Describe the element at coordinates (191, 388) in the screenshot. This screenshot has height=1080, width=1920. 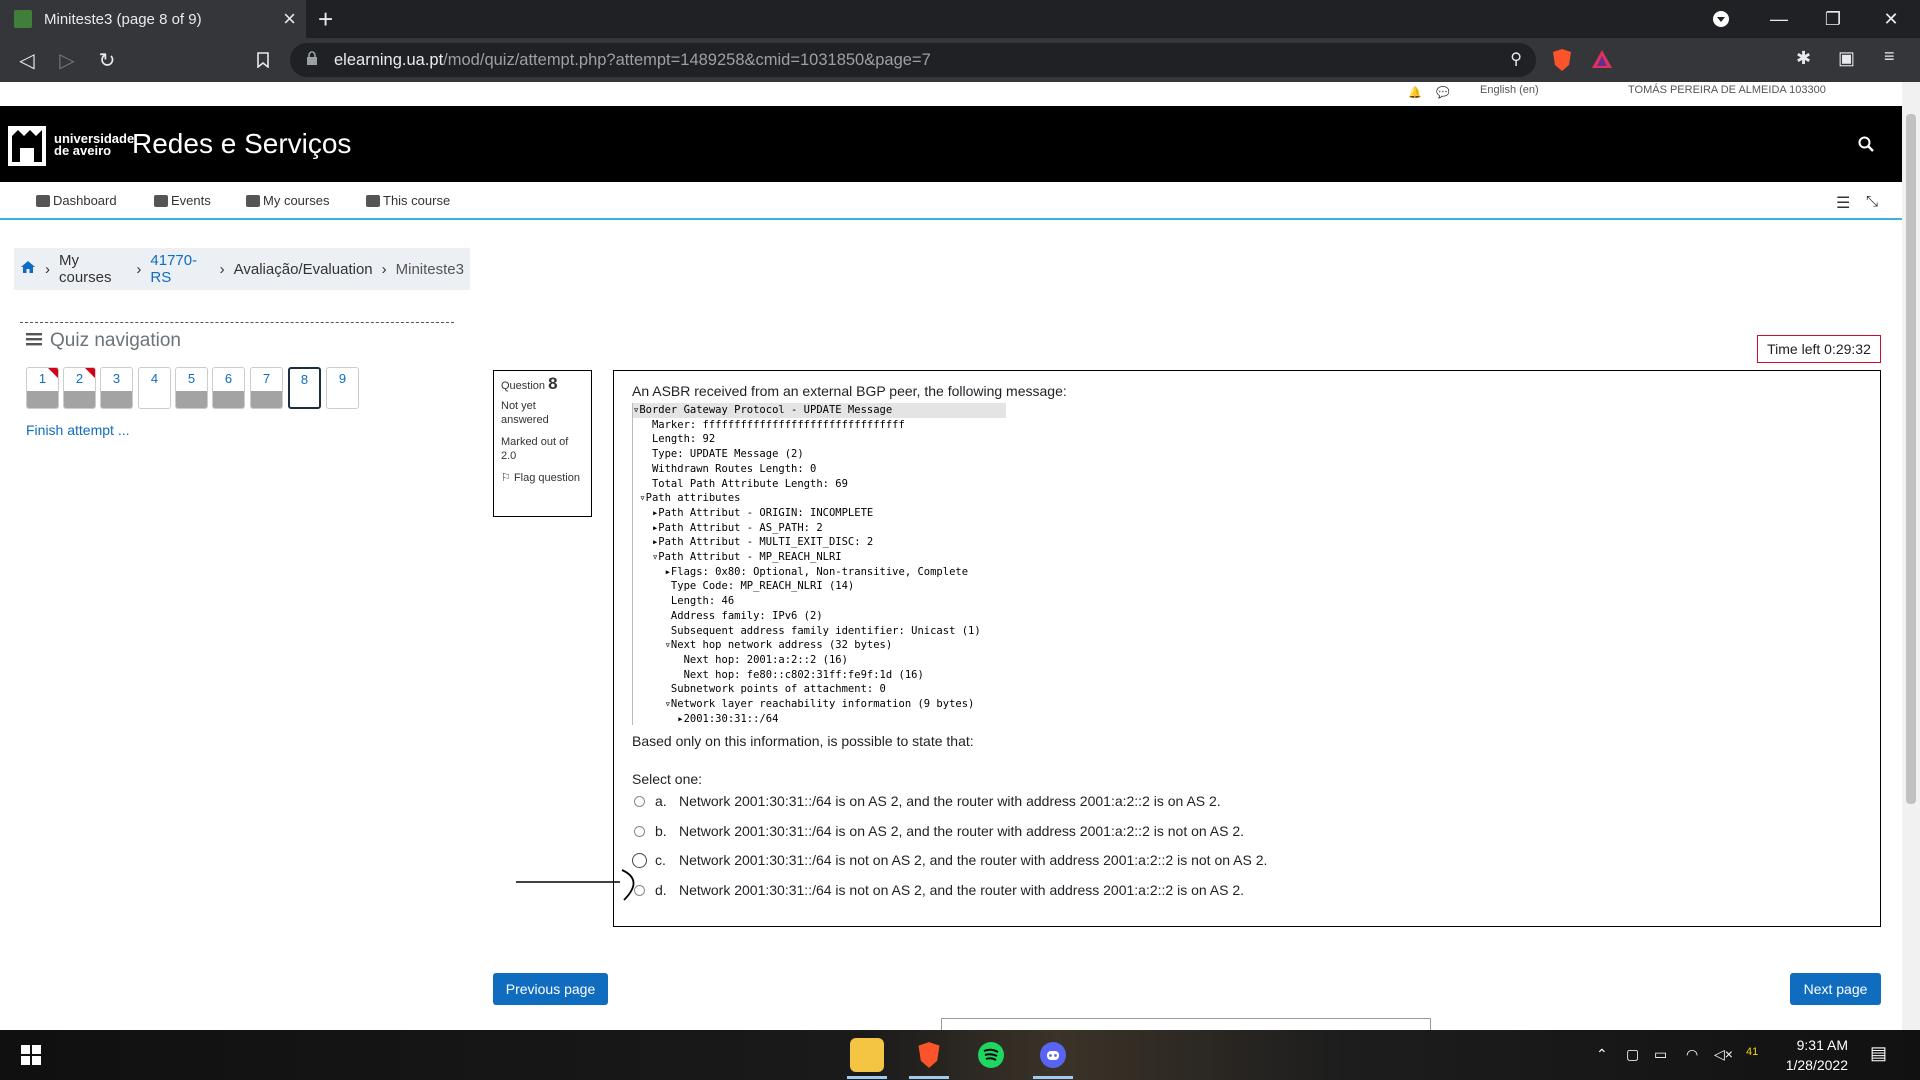
I see `quiz-nav-question-5: 5` at that location.